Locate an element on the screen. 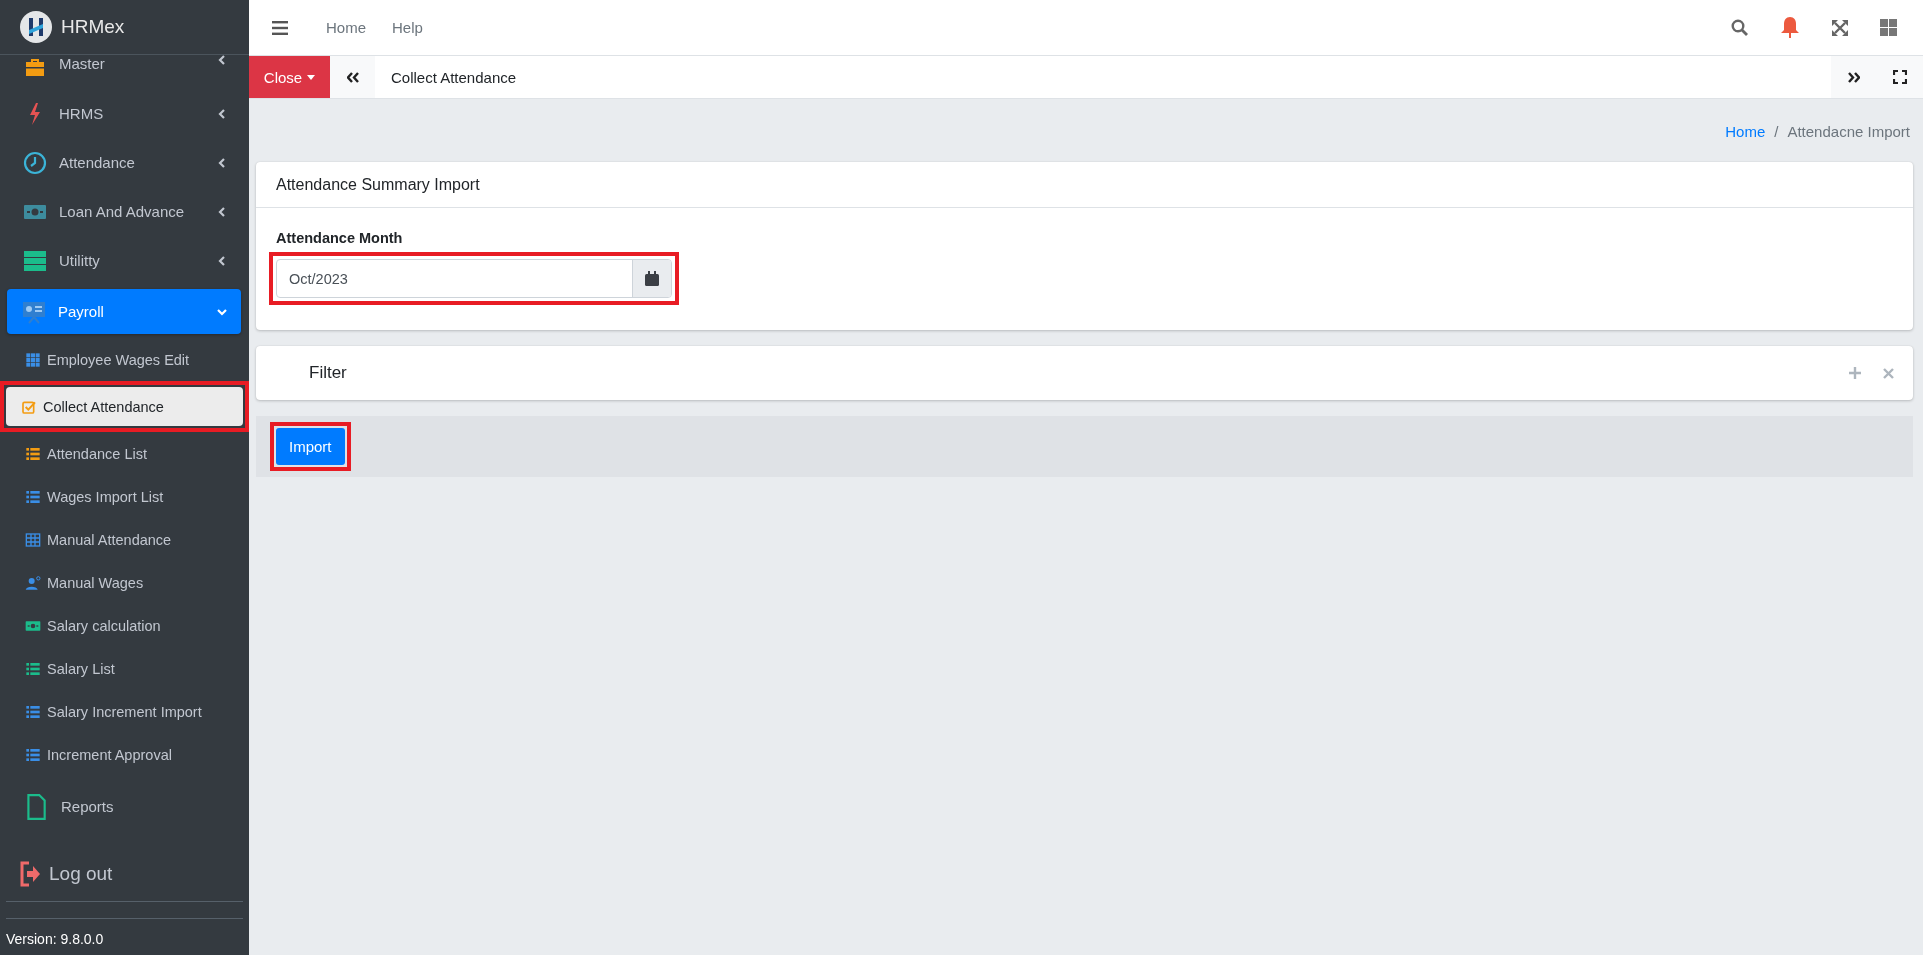 The width and height of the screenshot is (1923, 955). close-dropdown-button: Close is located at coordinates (289, 77).